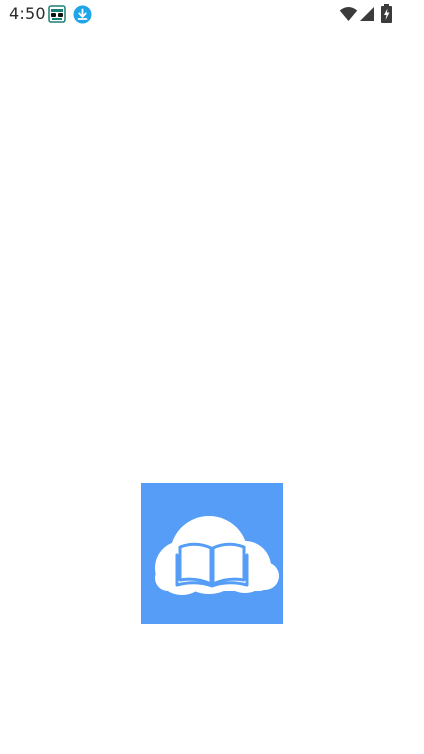 This screenshot has width=424, height=754. Describe the element at coordinates (82, 14) in the screenshot. I see `download-icon` at that location.